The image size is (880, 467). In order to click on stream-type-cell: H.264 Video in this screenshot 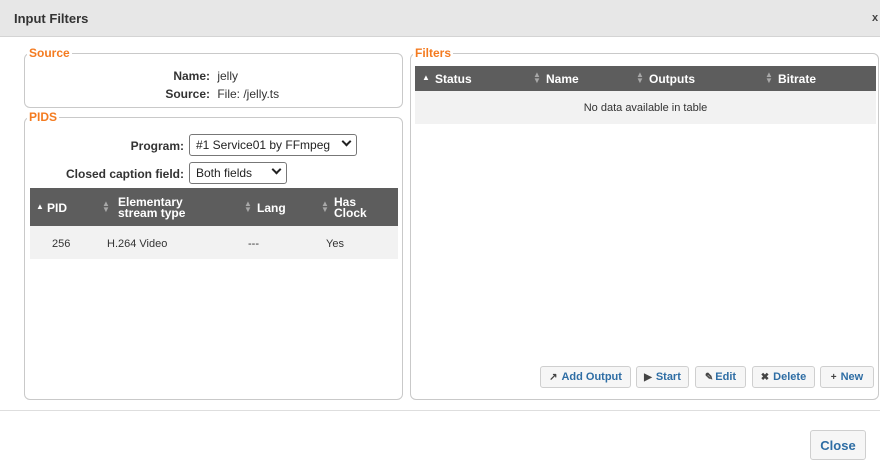, I will do `click(137, 244)`.